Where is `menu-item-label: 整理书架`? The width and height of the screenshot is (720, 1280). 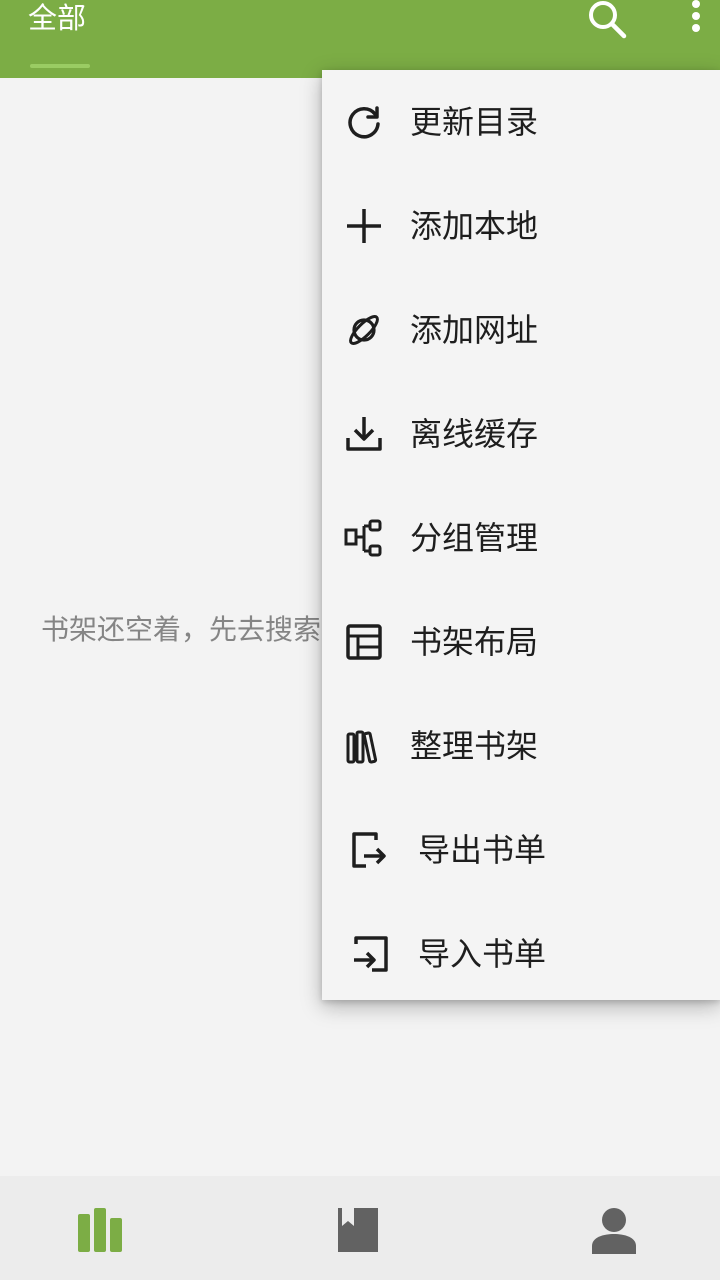
menu-item-label: 整理书架 is located at coordinates (474, 746).